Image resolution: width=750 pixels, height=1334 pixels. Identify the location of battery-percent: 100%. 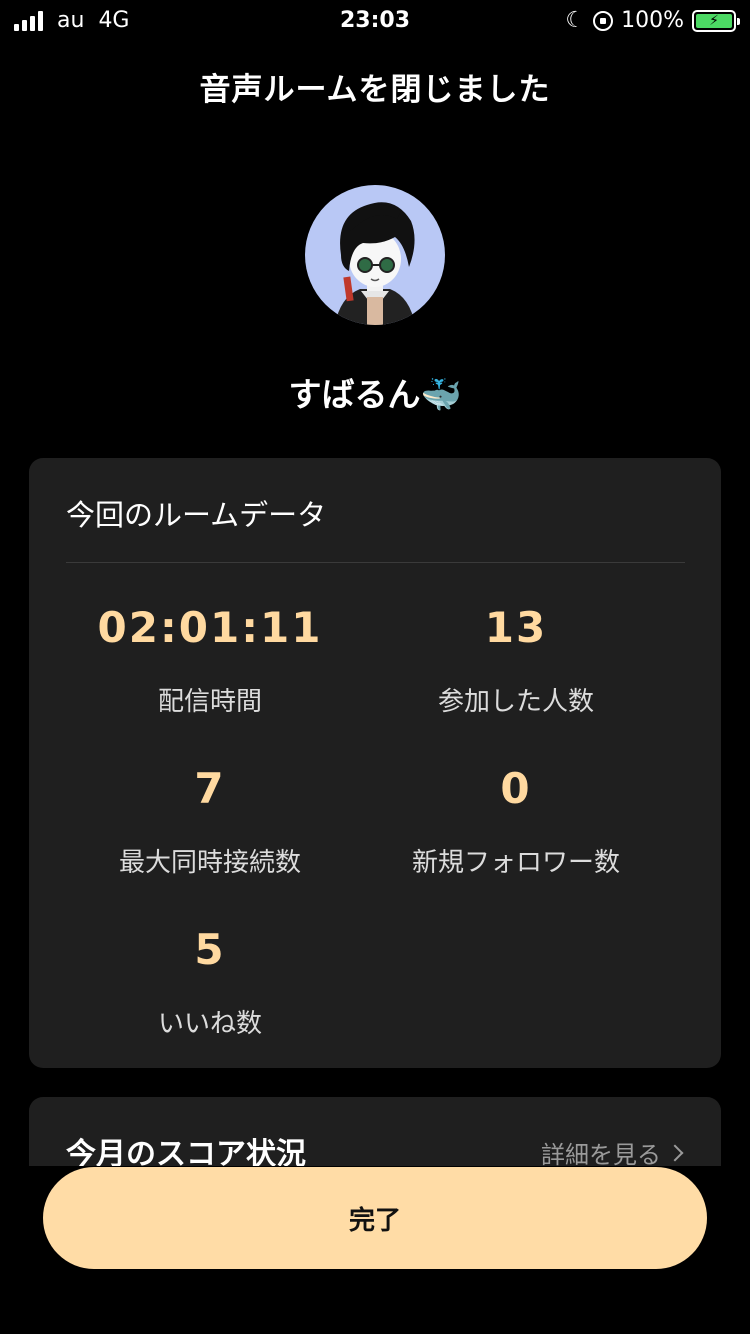
(652, 20).